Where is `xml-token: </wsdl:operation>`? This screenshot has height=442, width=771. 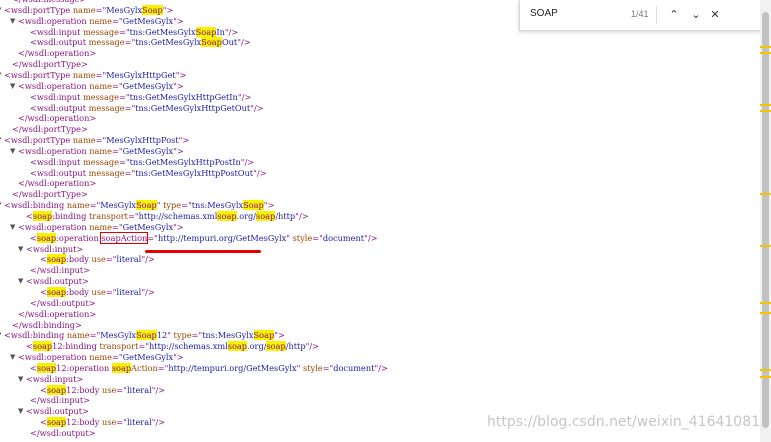
xml-token: </wsdl:operation> is located at coordinates (57, 118).